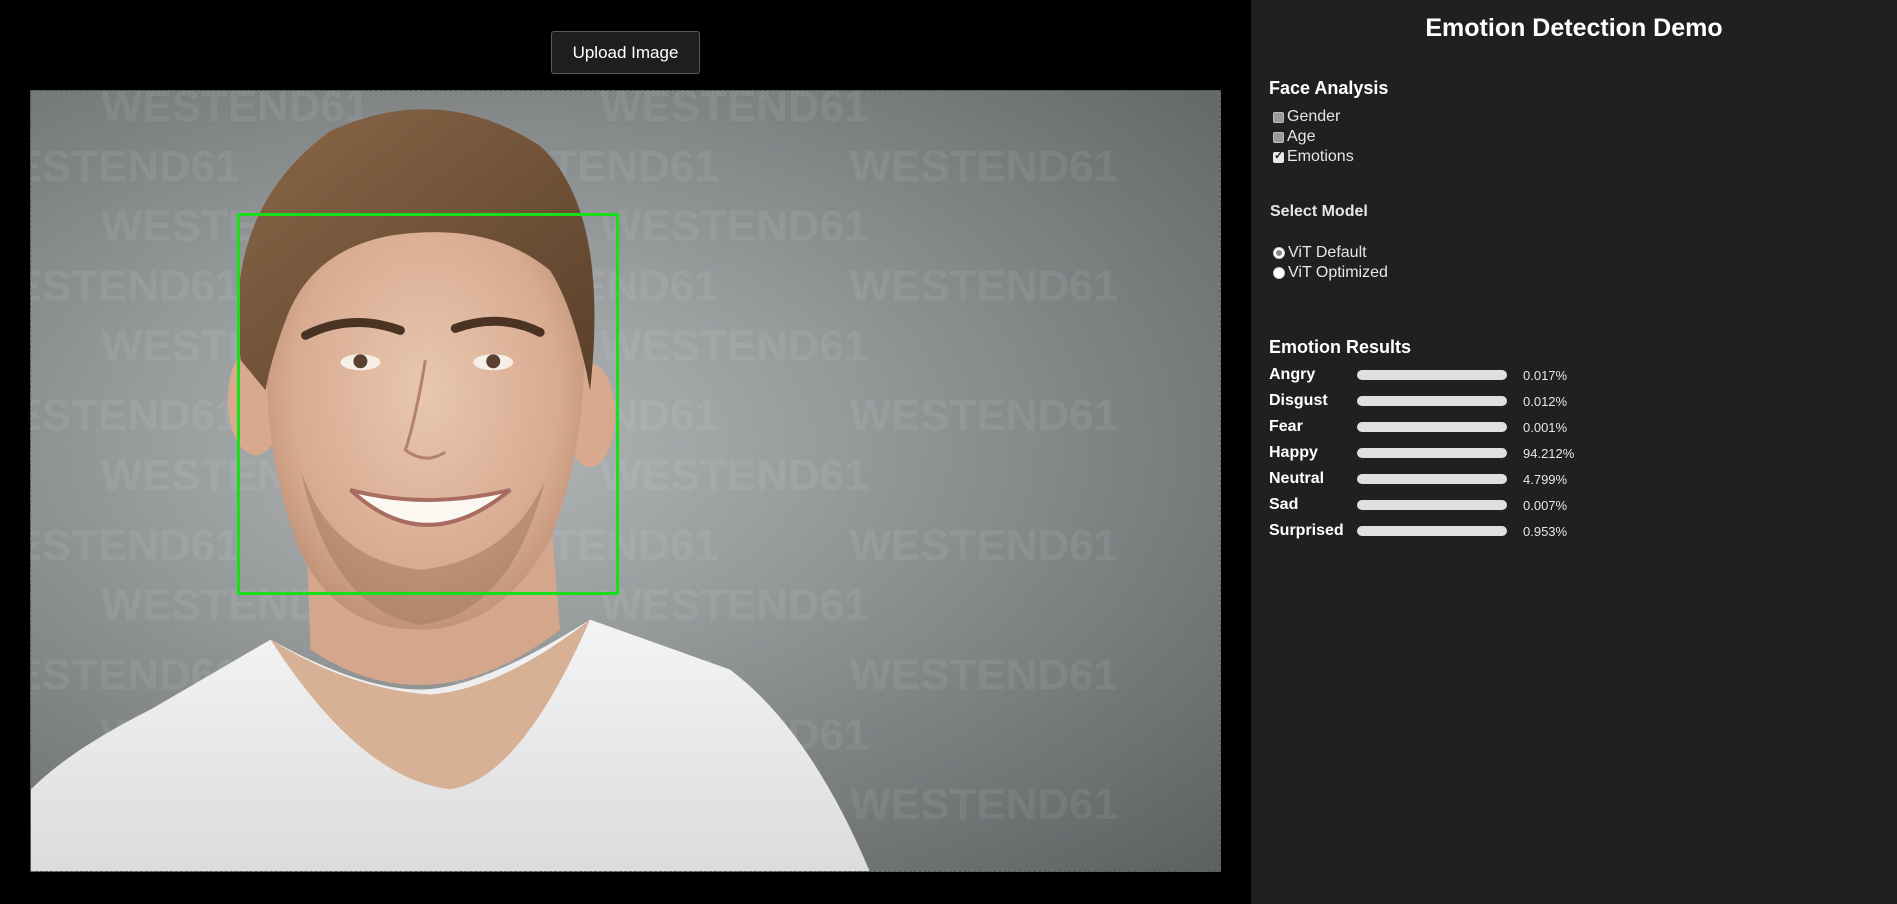  I want to click on emotion-value: 0.017%, so click(1545, 375).